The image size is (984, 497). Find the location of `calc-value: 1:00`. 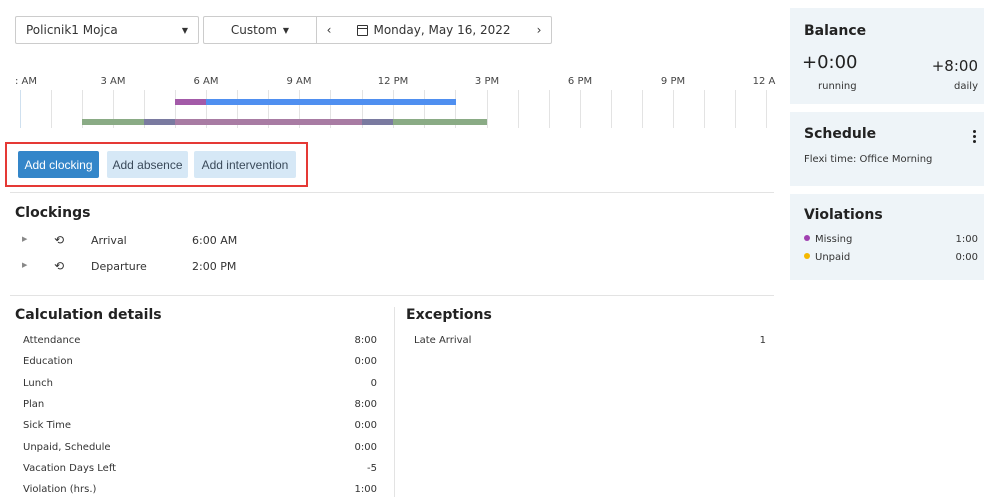

calc-value: 1:00 is located at coordinates (365, 489).